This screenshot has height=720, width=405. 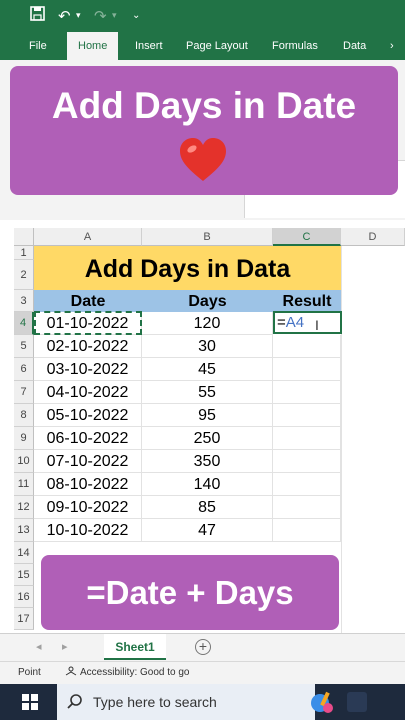 I want to click on formula-banner: =Date + Days, so click(x=190, y=592).